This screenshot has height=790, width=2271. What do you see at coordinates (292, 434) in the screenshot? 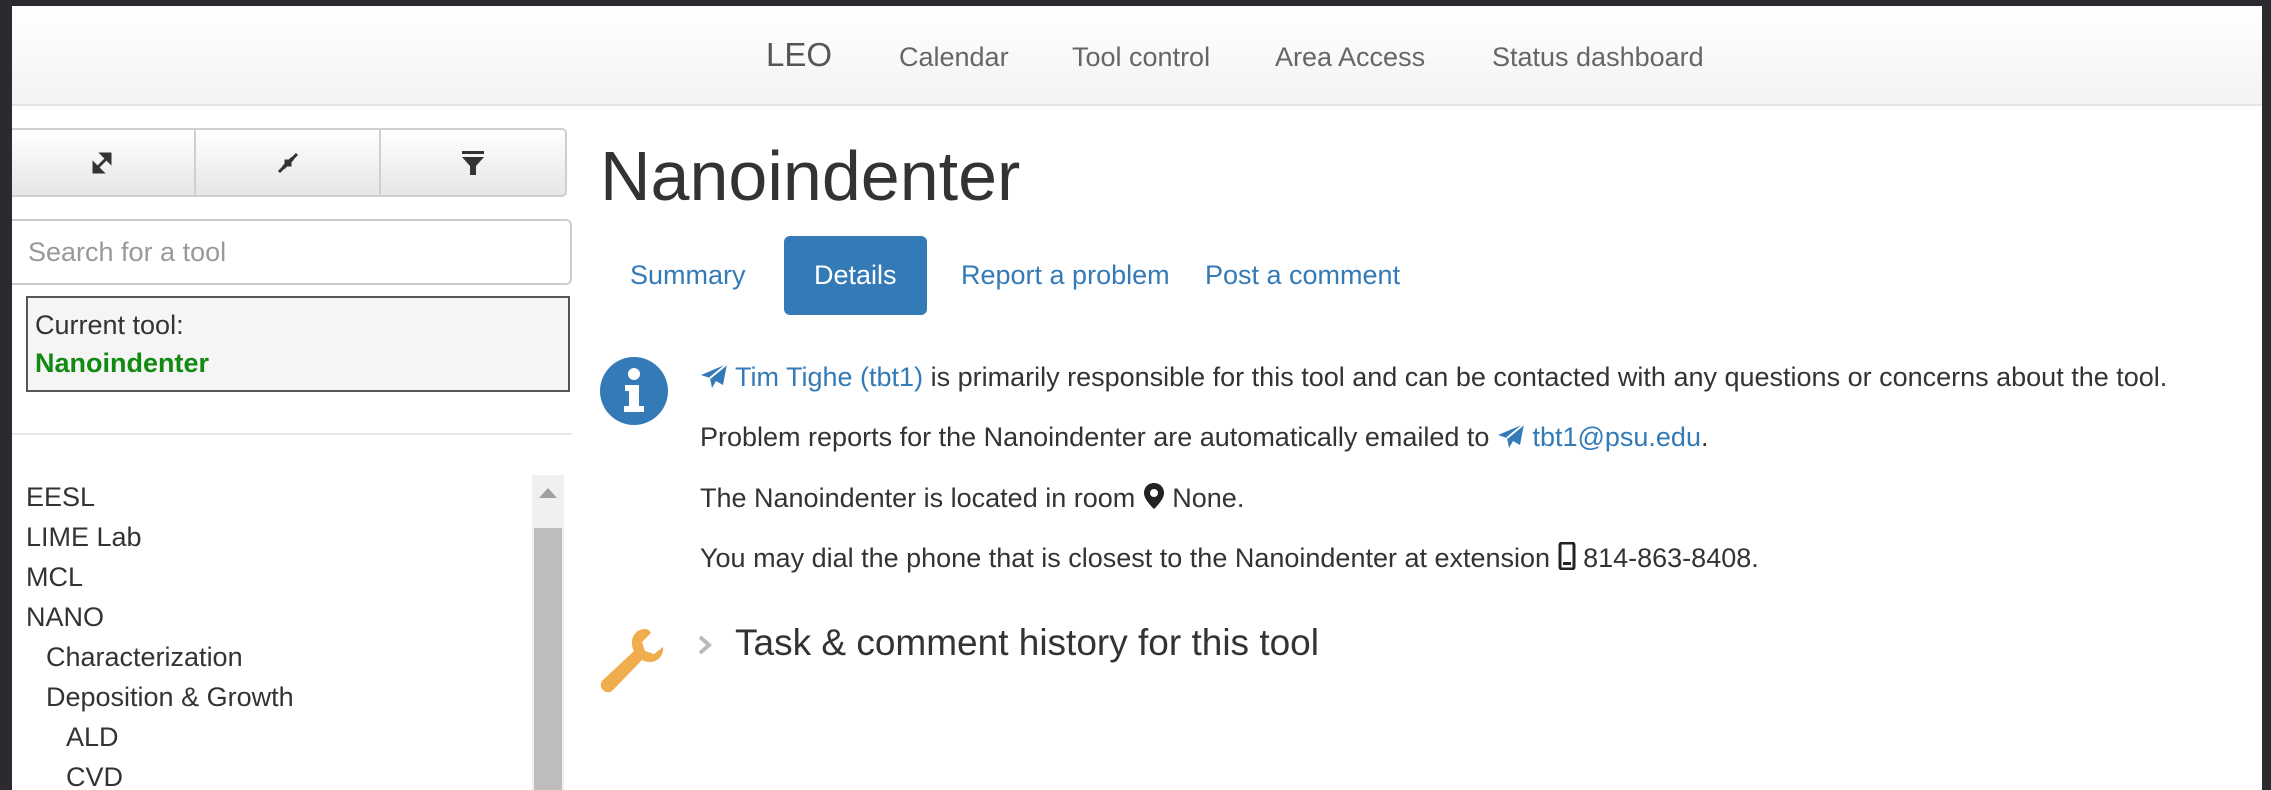
I see `sidebar-divider` at bounding box center [292, 434].